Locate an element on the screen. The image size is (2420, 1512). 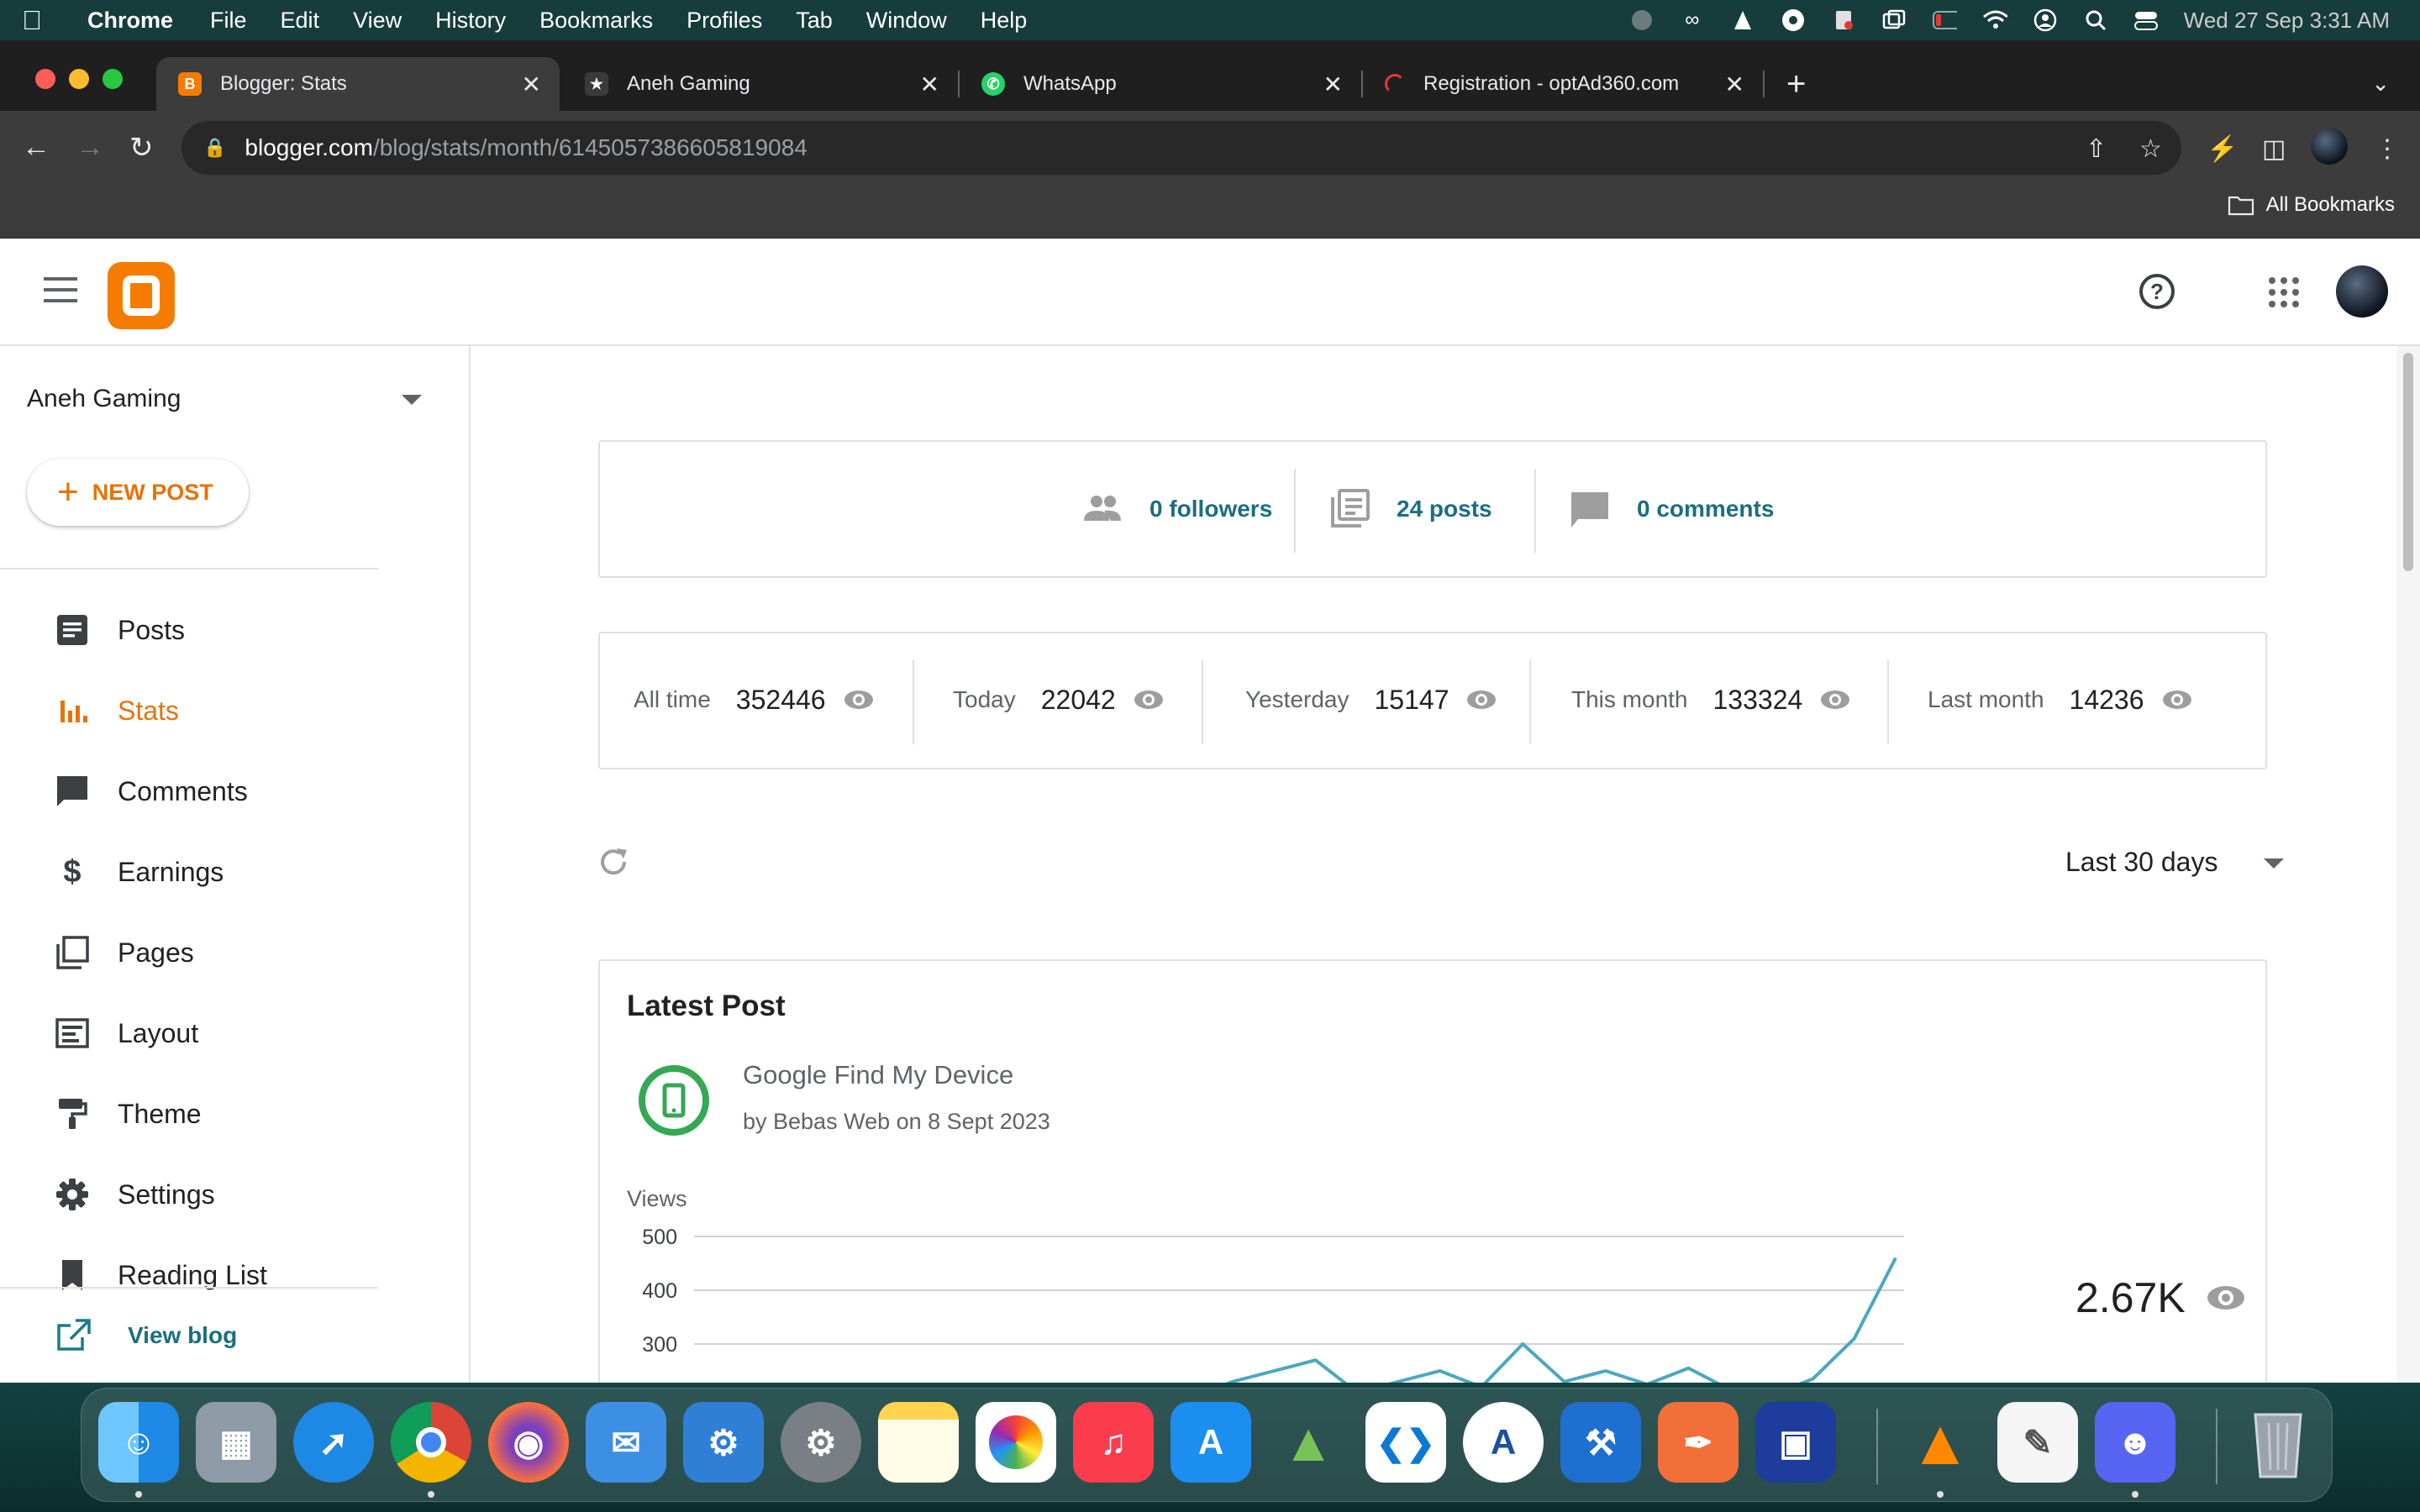
photos-icon is located at coordinates (1016, 1442).